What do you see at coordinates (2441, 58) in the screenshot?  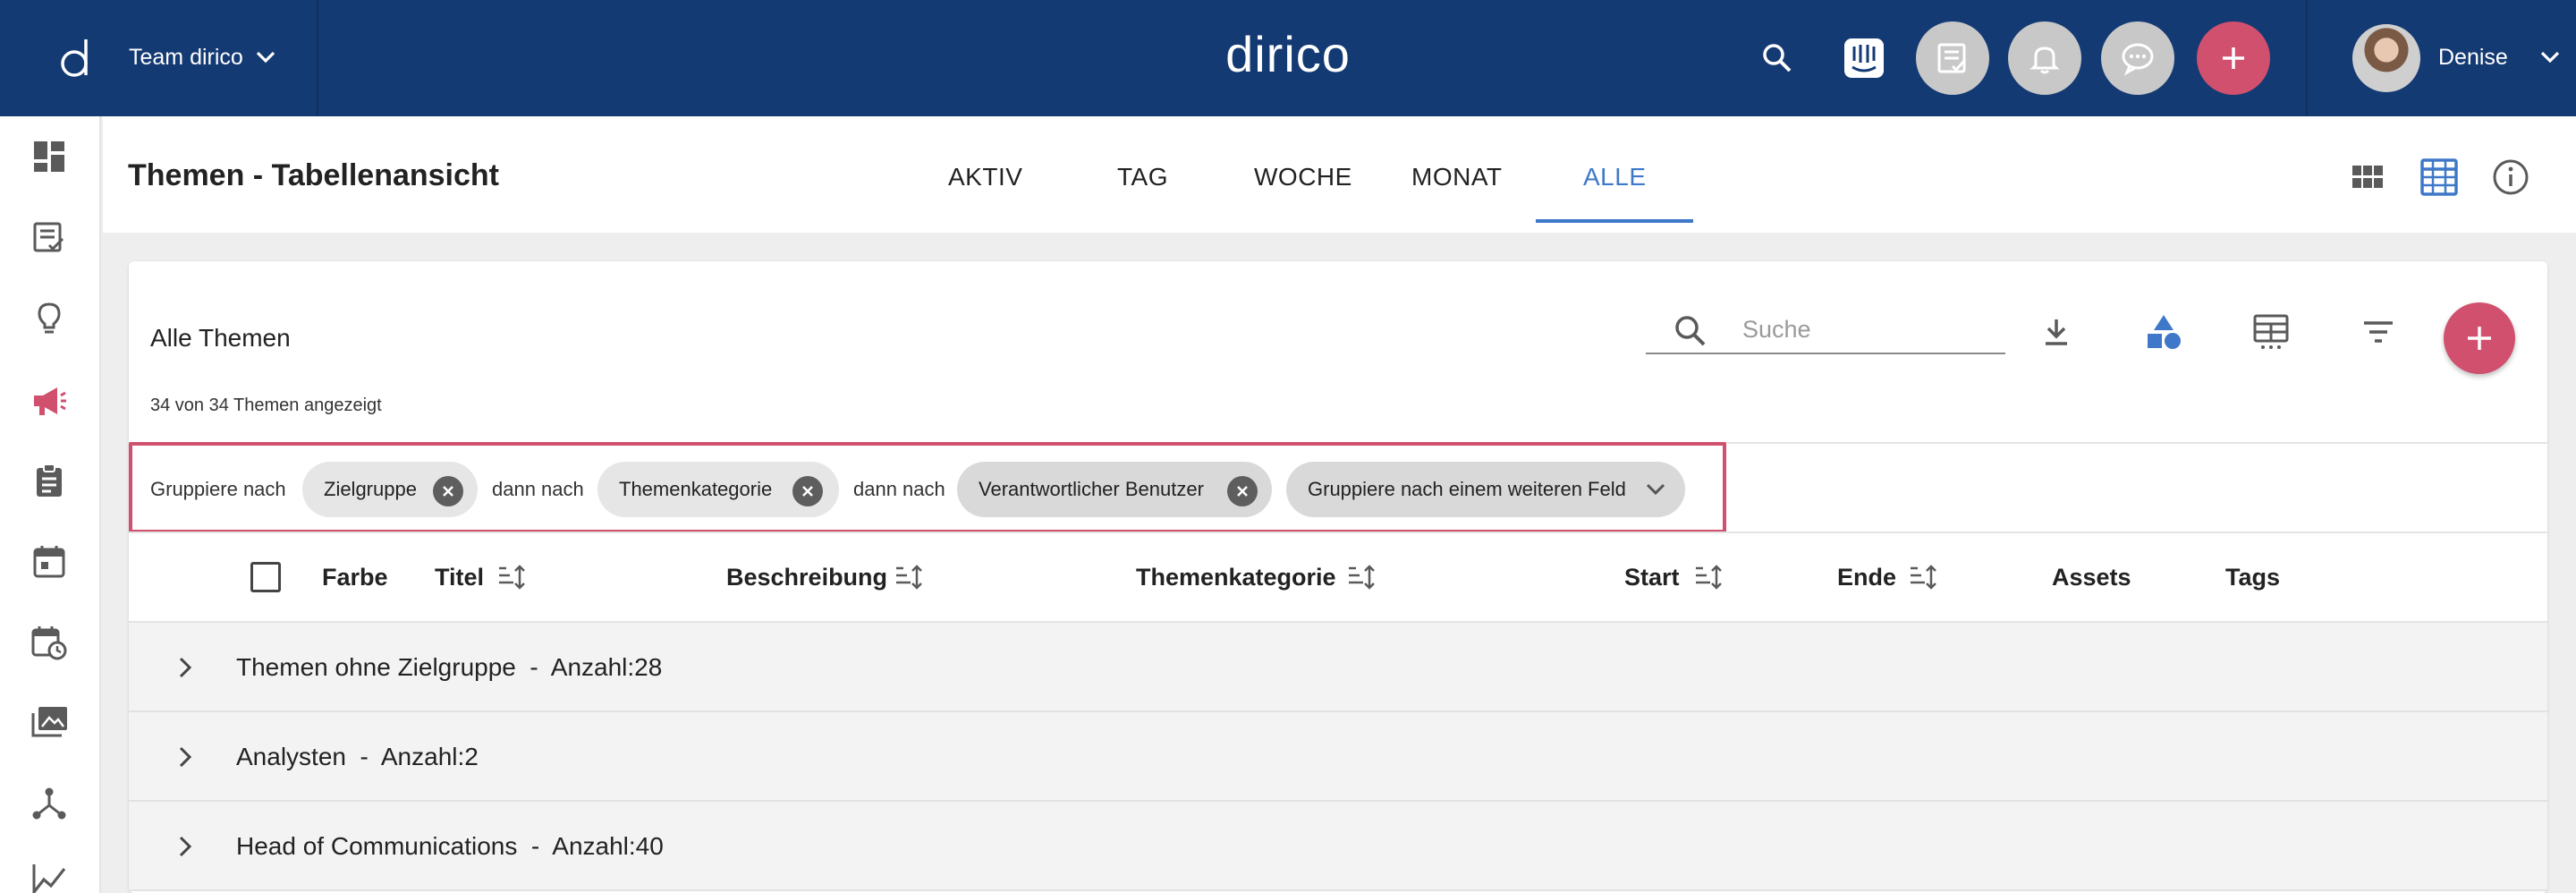 I see `user-menu: Denise` at bounding box center [2441, 58].